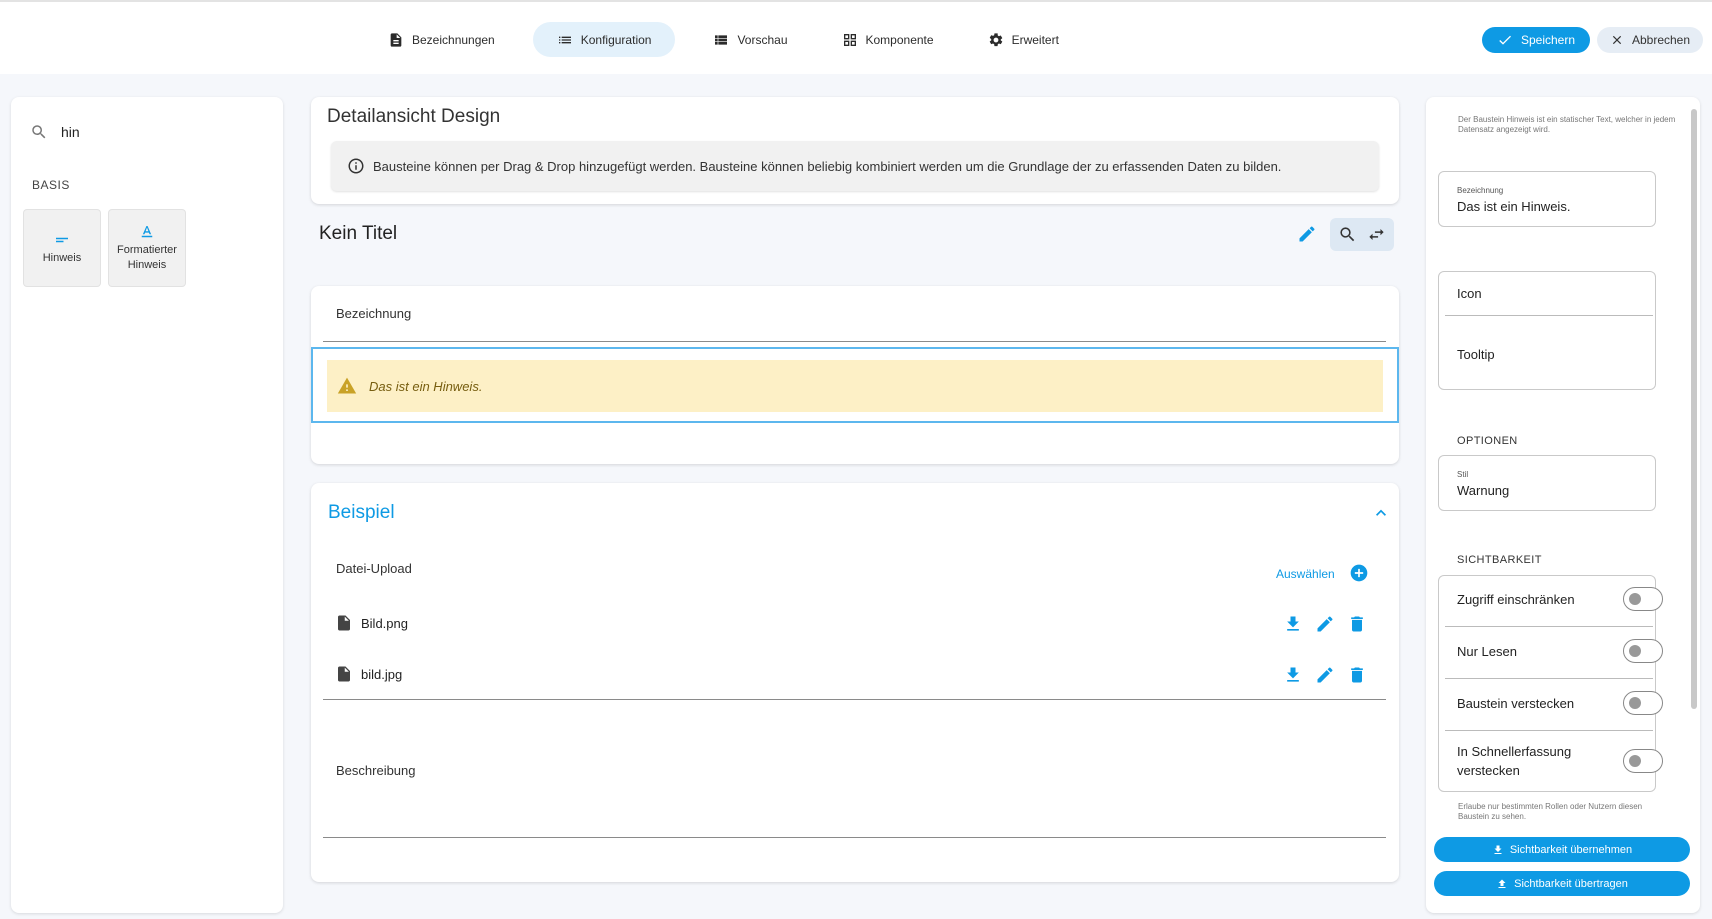  Describe the element at coordinates (854, 699) in the screenshot. I see `upload-underline` at that location.